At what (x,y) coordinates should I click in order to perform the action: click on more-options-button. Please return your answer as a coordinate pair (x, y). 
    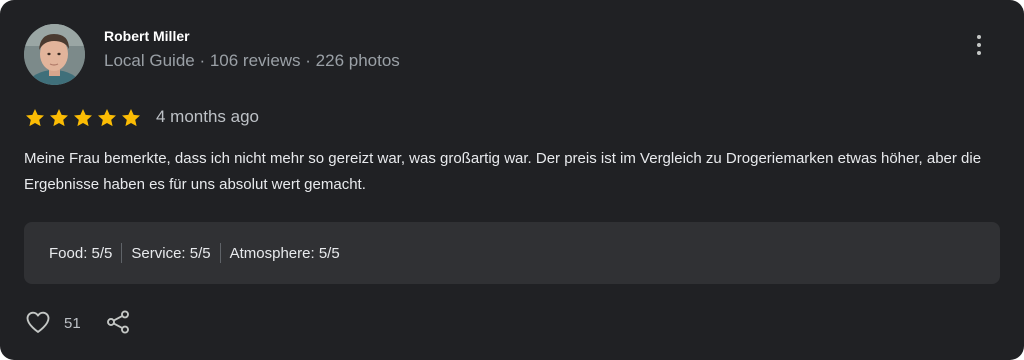
    Looking at the image, I should click on (979, 45).